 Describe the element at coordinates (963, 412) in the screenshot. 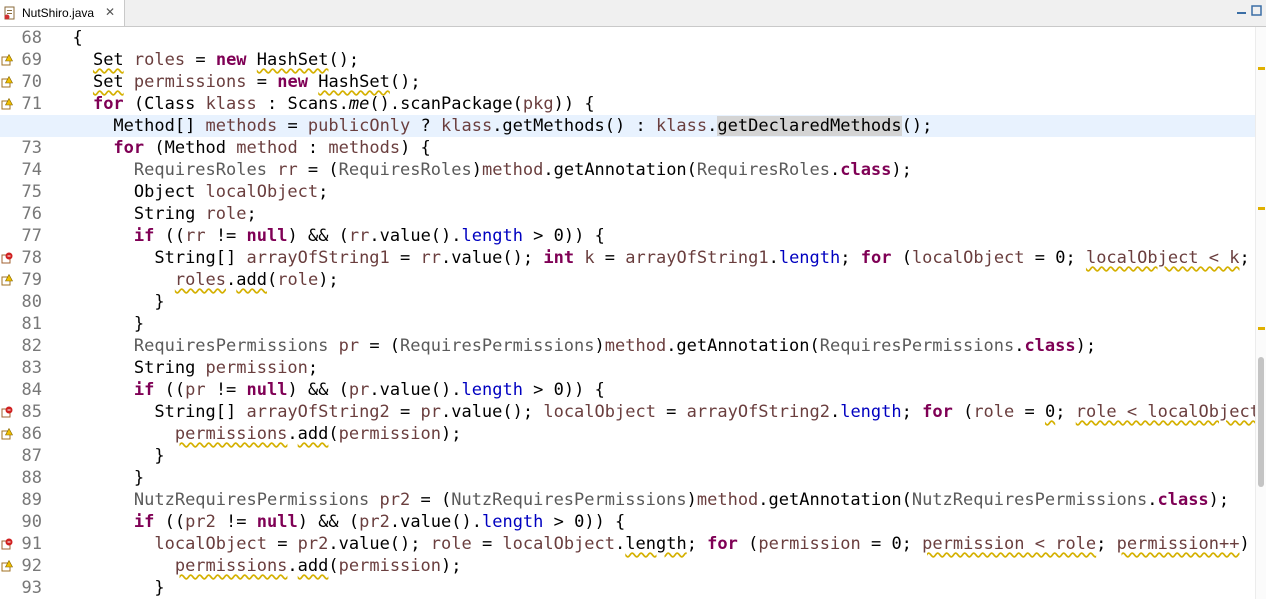

I see `code-token: (` at that location.